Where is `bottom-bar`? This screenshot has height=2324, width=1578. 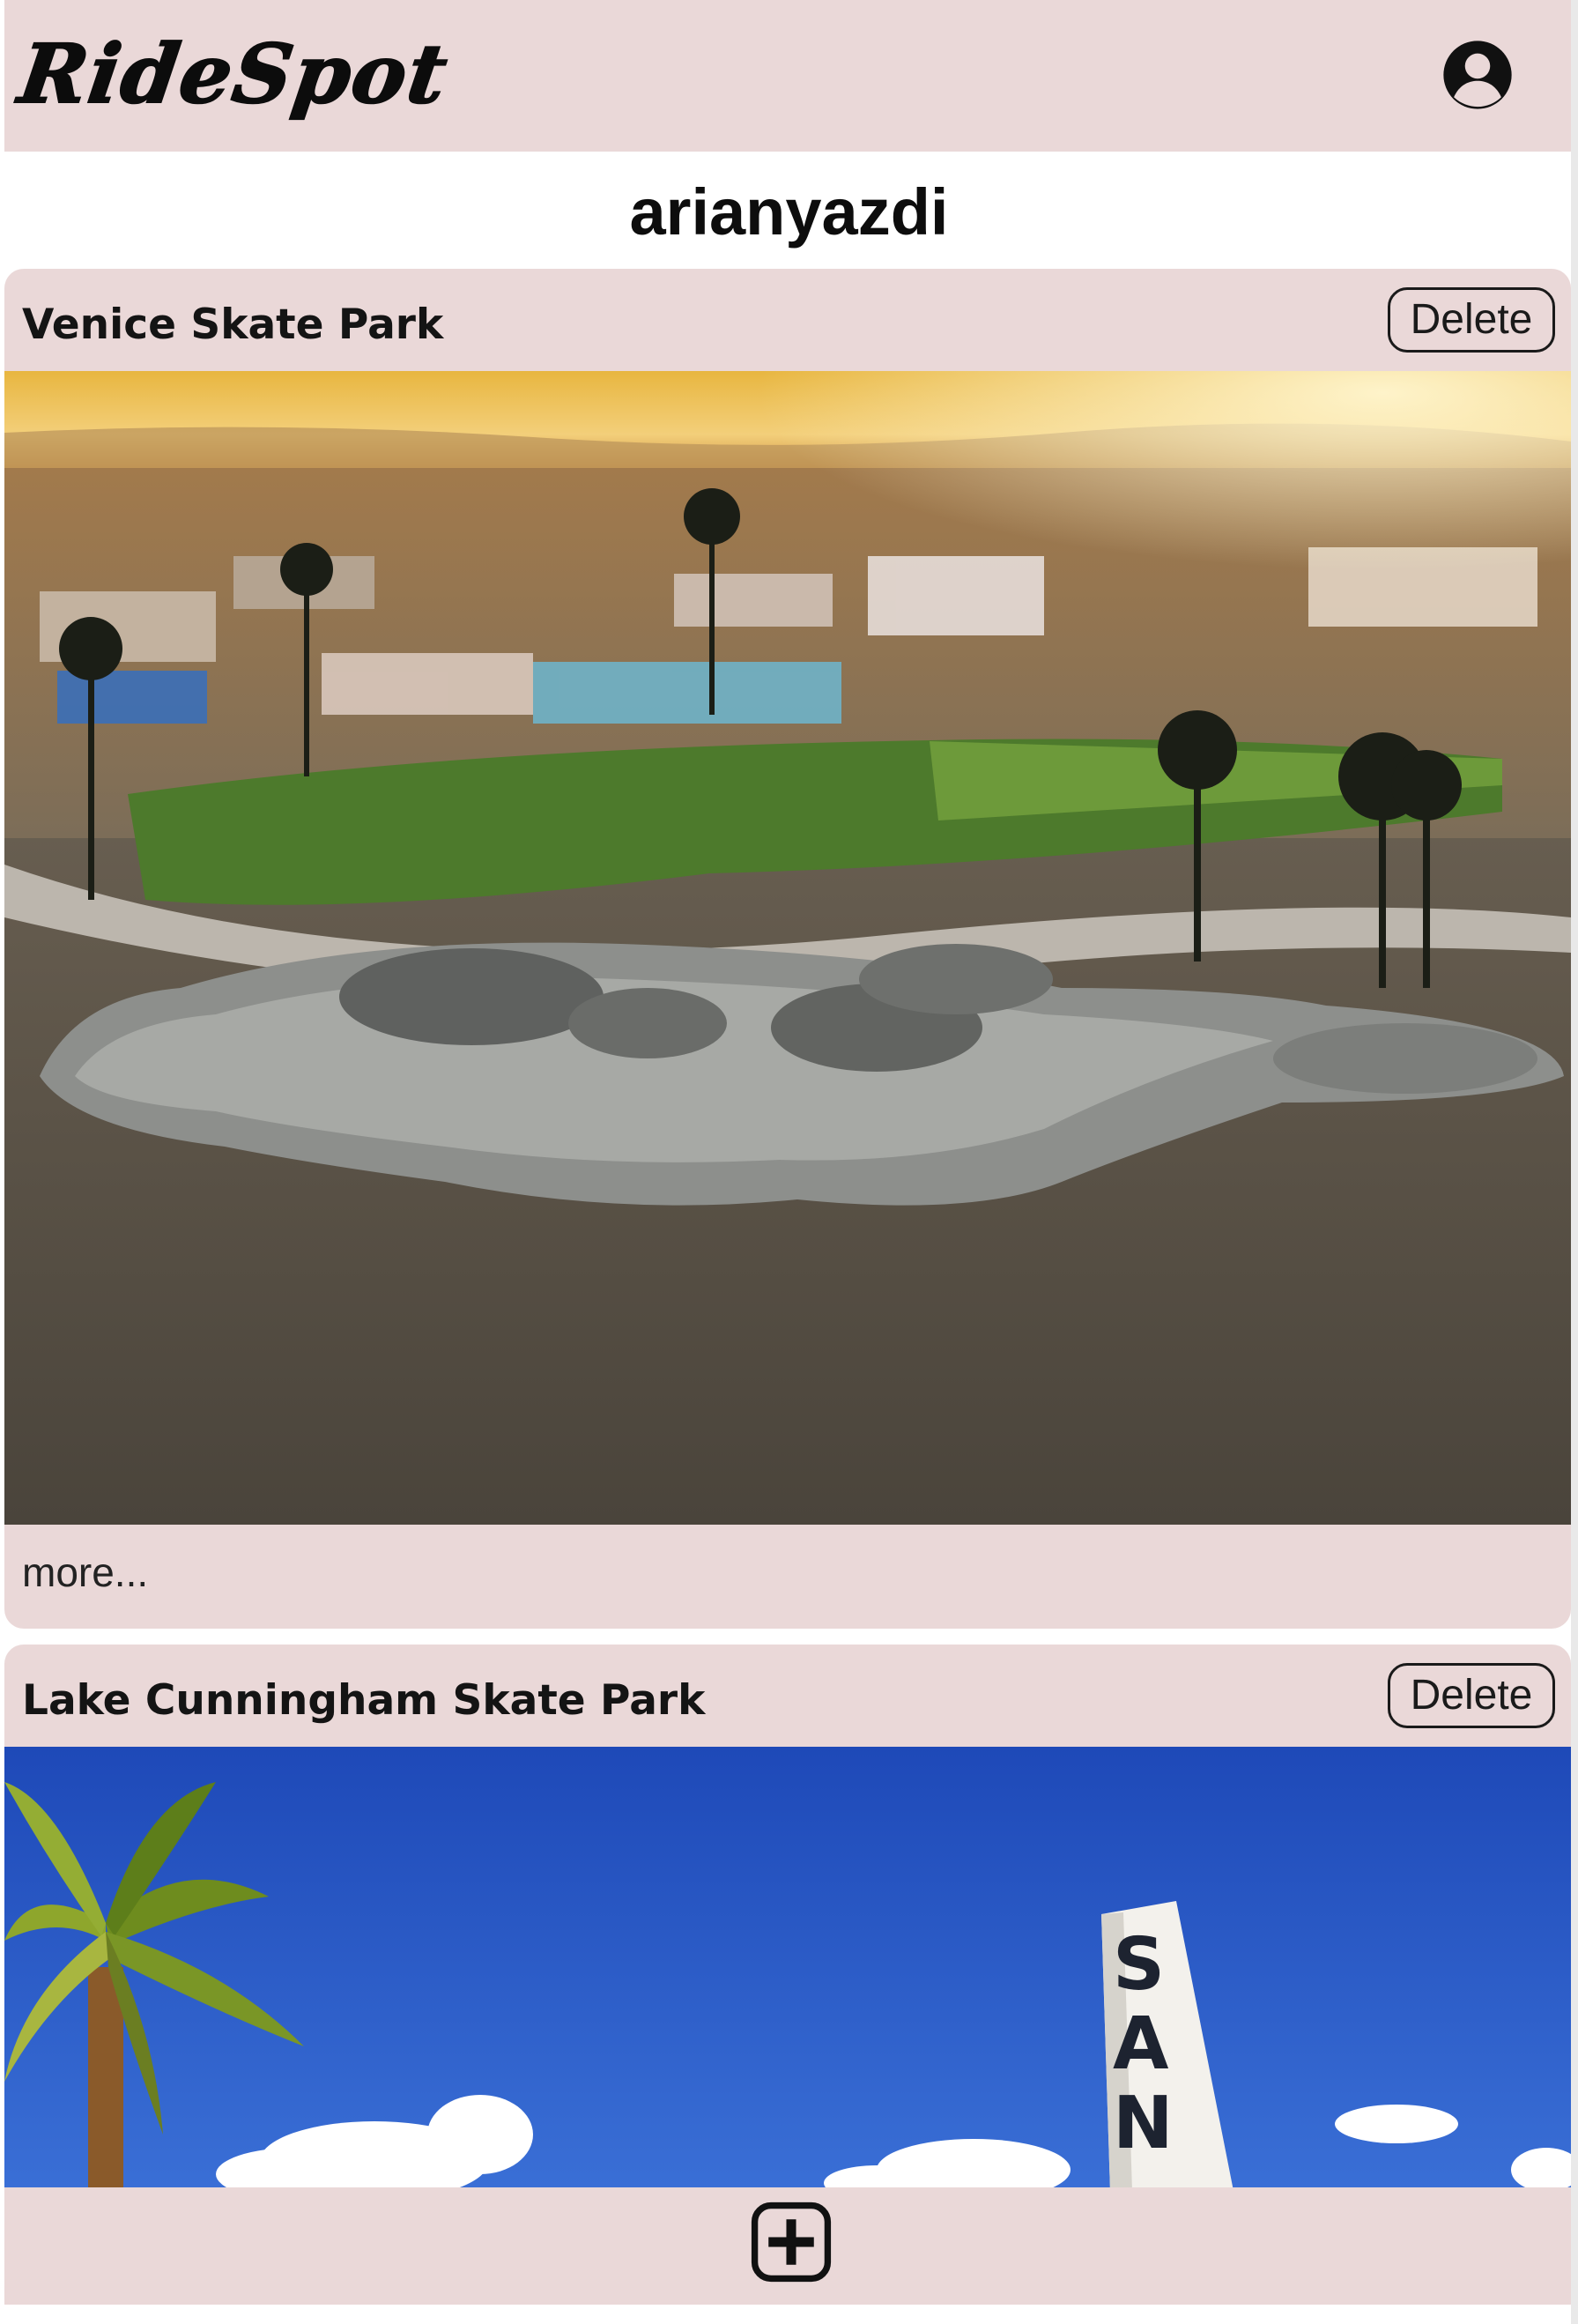 bottom-bar is located at coordinates (787, 2246).